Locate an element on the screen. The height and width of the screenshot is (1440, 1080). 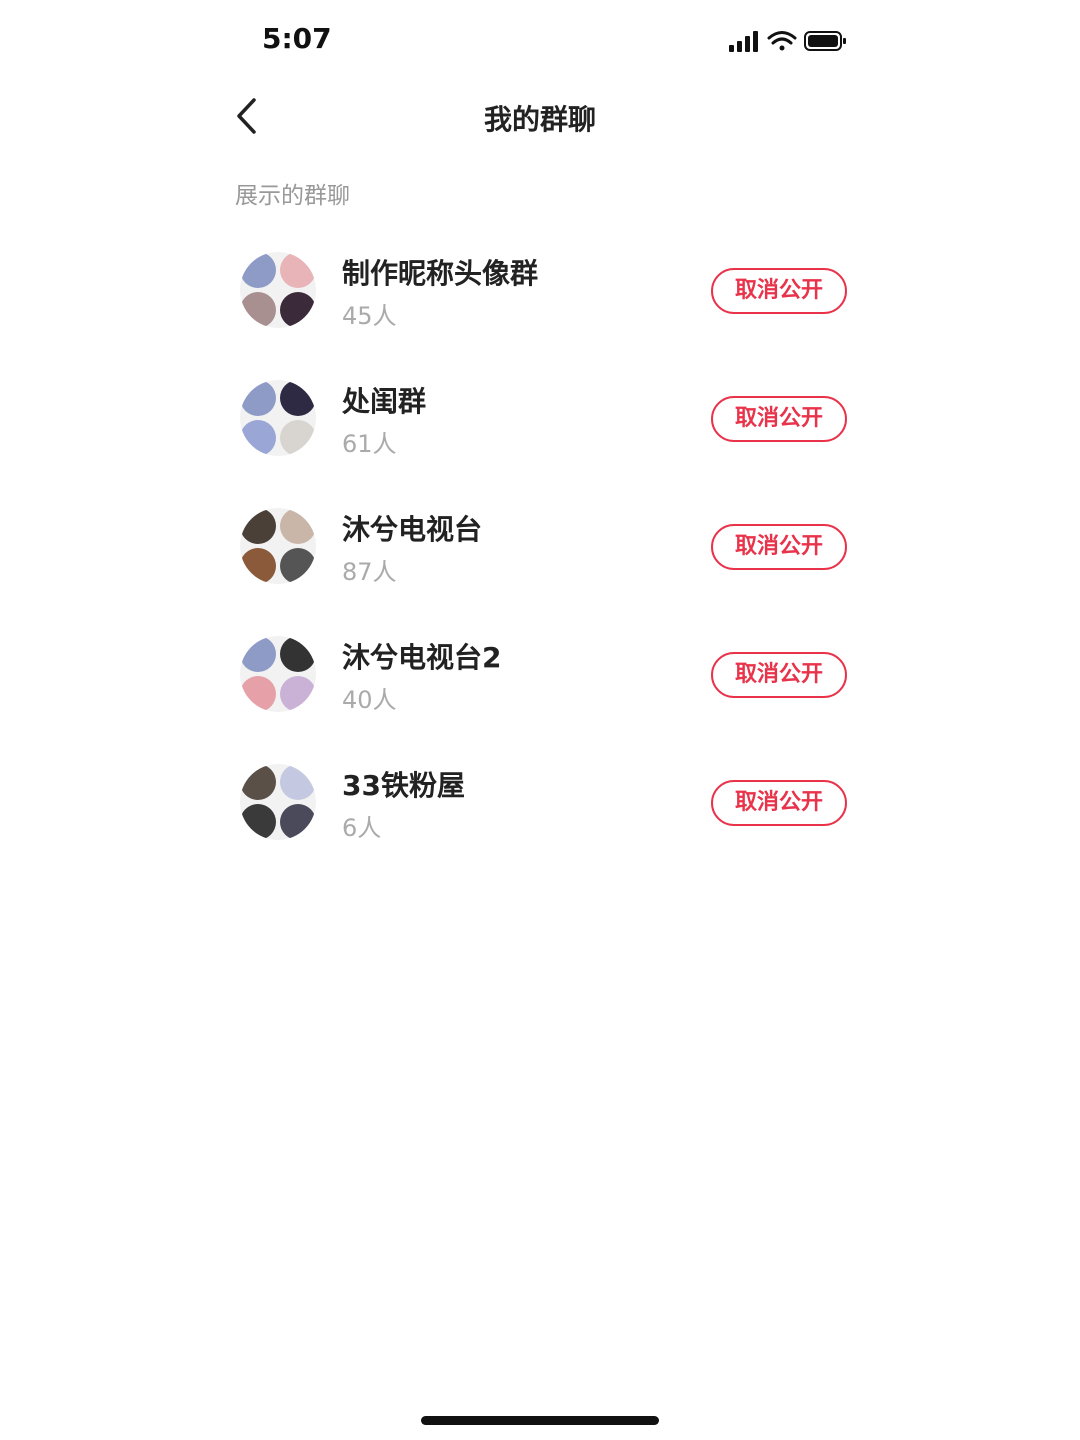
list-item: 沐兮电视台2 40人 取消公开 is located at coordinates (540, 676).